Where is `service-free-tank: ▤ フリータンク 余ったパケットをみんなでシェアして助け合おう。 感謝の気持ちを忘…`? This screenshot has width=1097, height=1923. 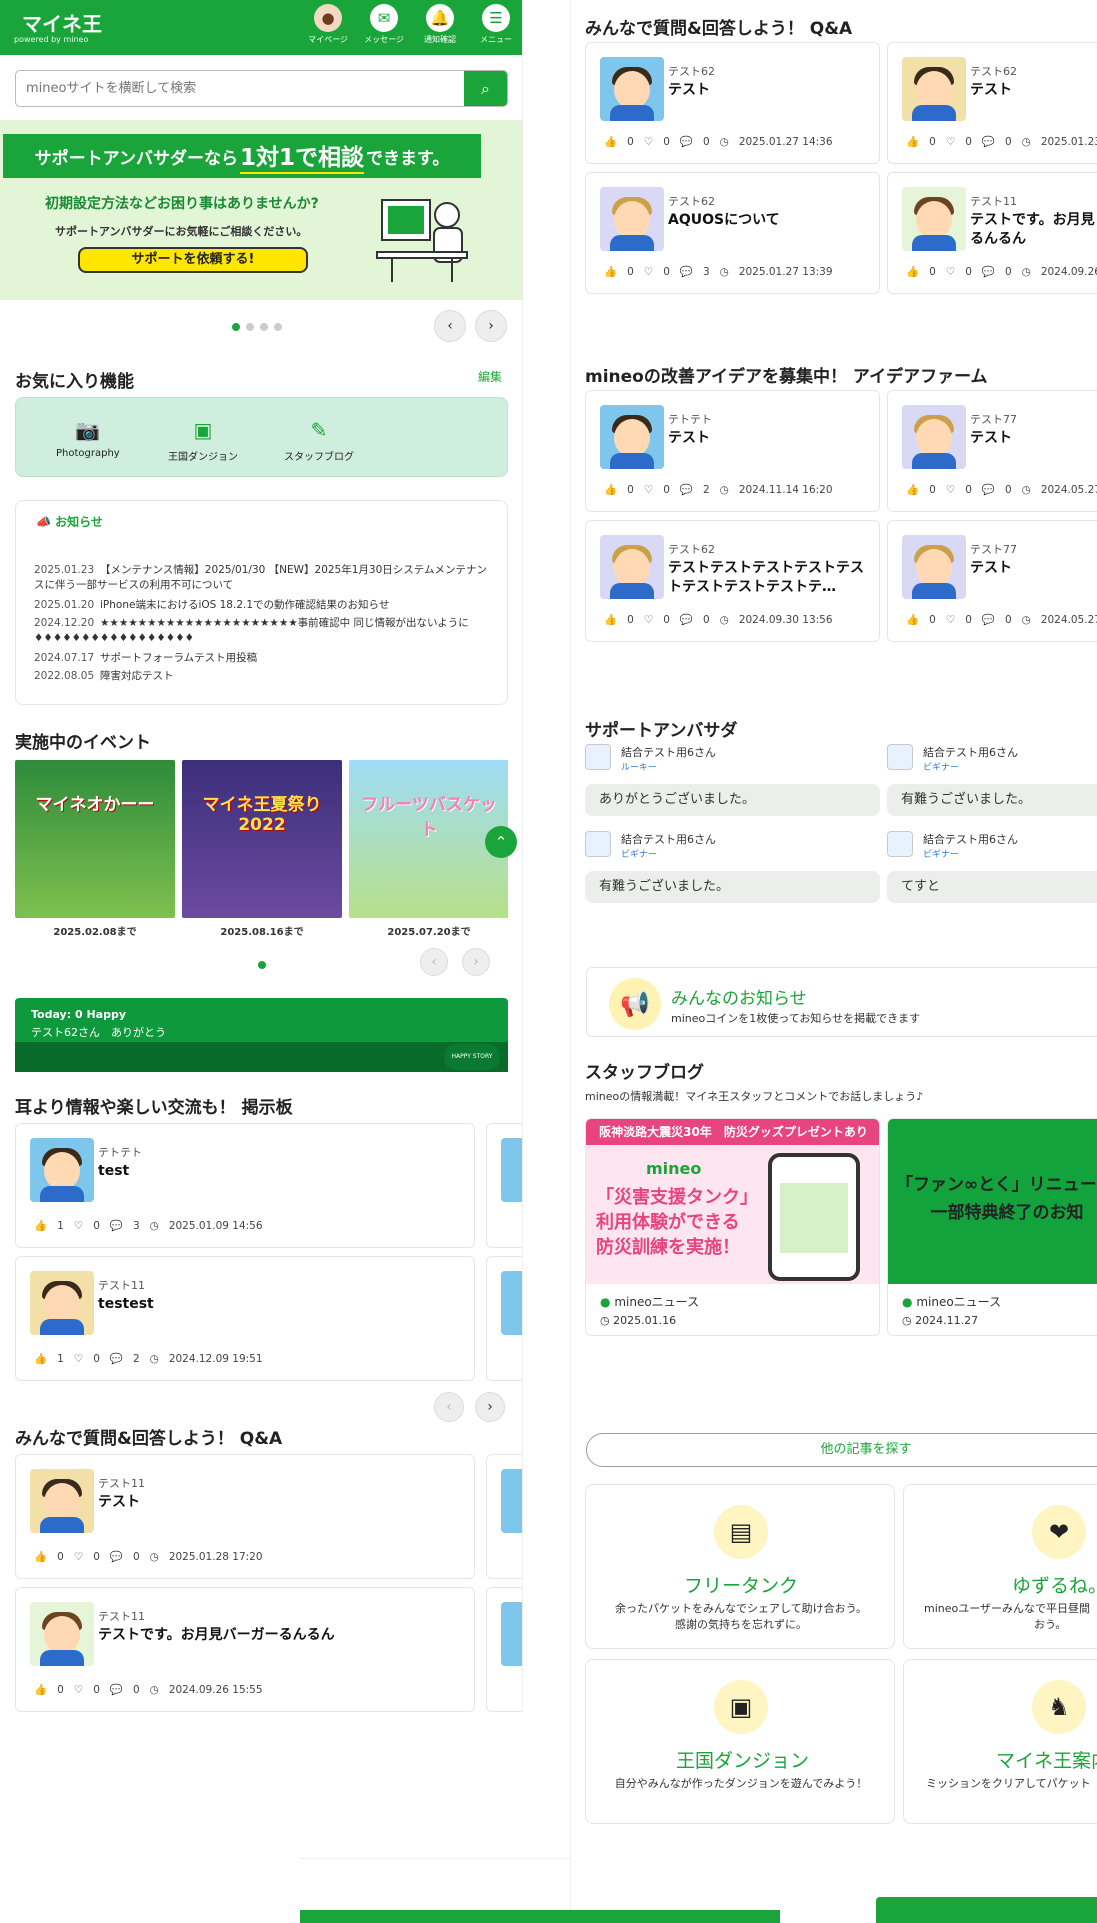 service-free-tank: ▤ フリータンク 余ったパケットをみんなでシェアして助け合おう。 感謝の気持ちを忘… is located at coordinates (740, 1566).